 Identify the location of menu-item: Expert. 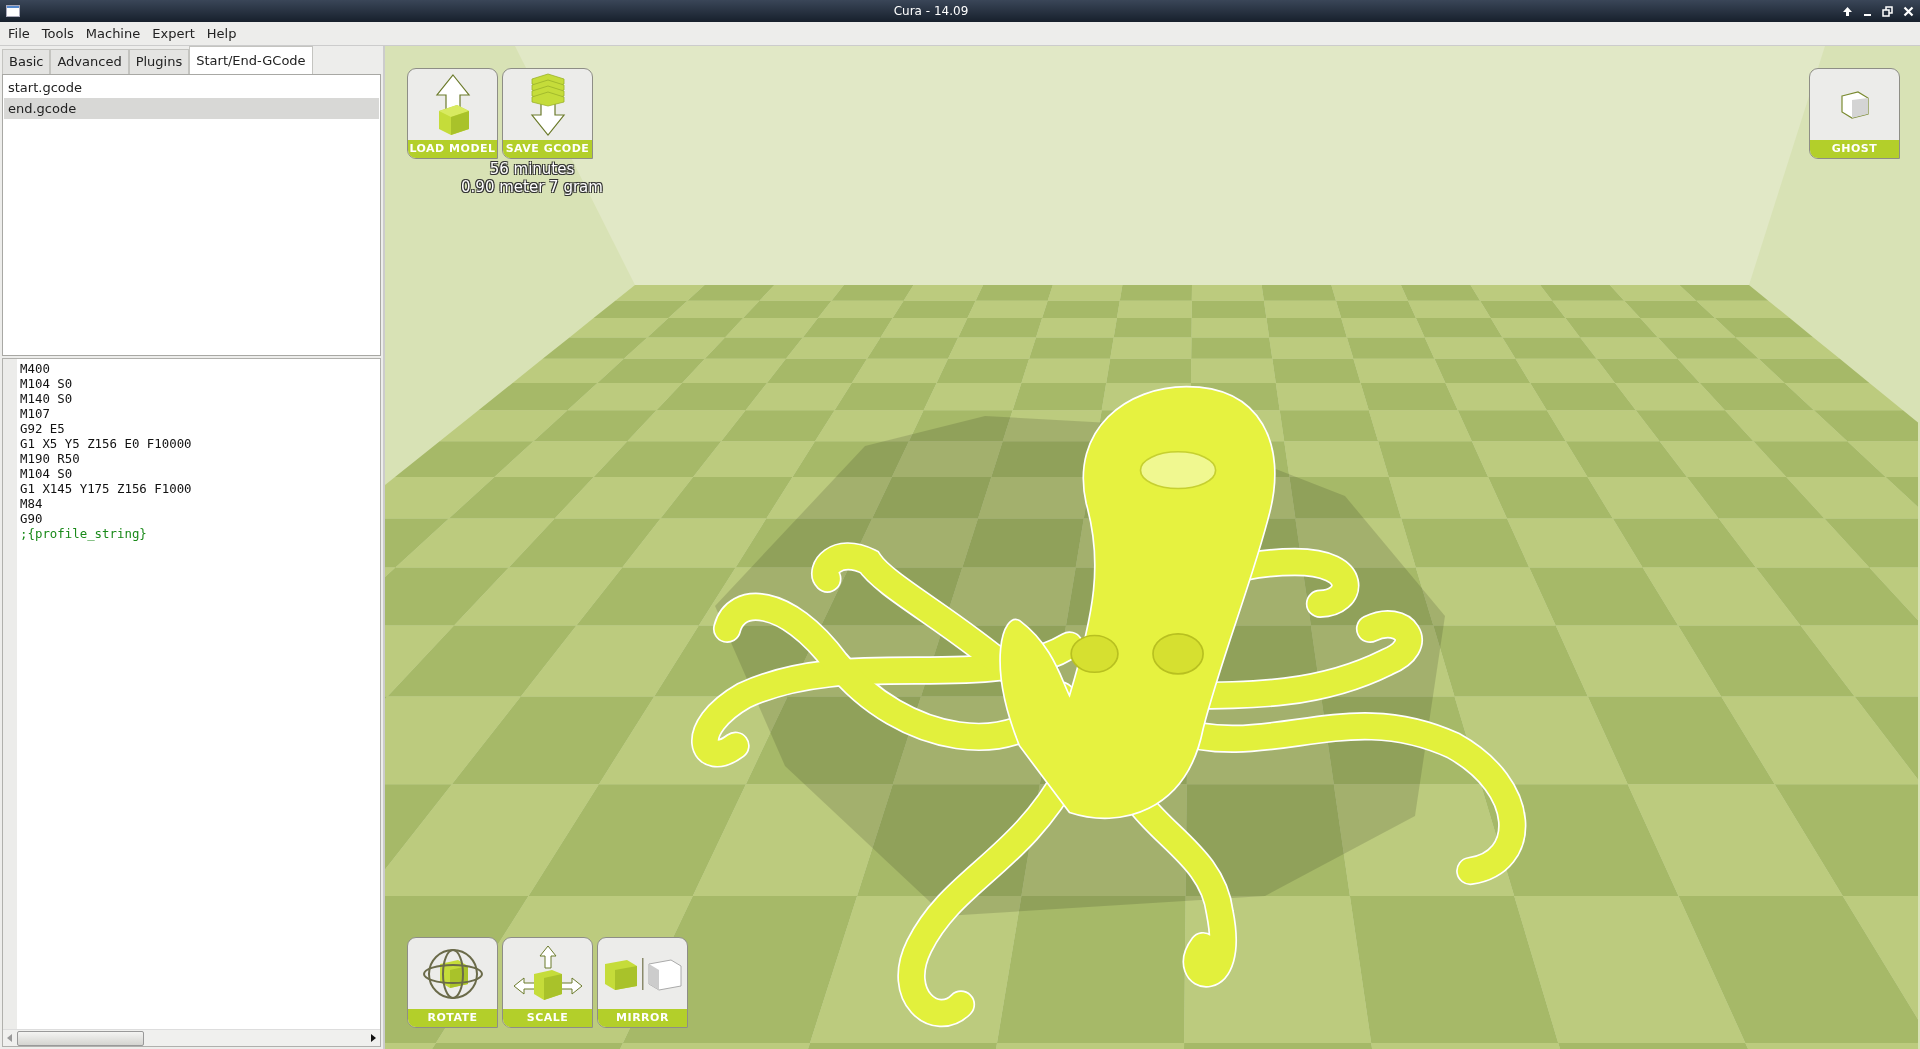
(173, 33).